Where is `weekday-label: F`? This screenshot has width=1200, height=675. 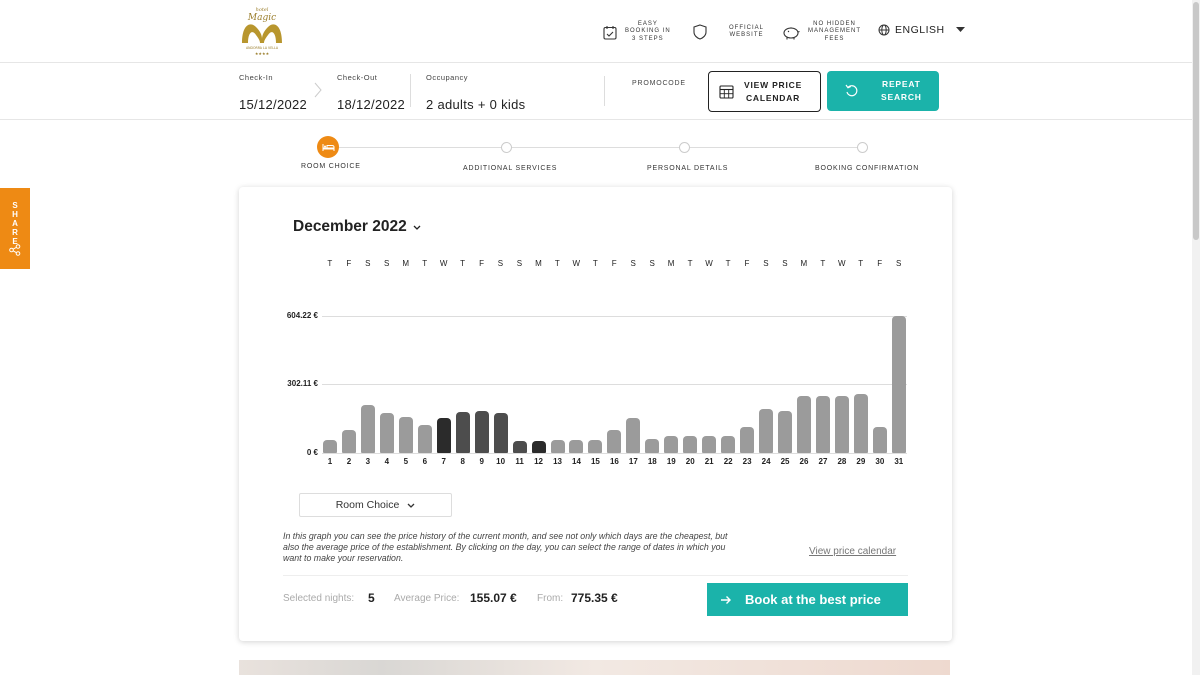 weekday-label: F is located at coordinates (482, 263).